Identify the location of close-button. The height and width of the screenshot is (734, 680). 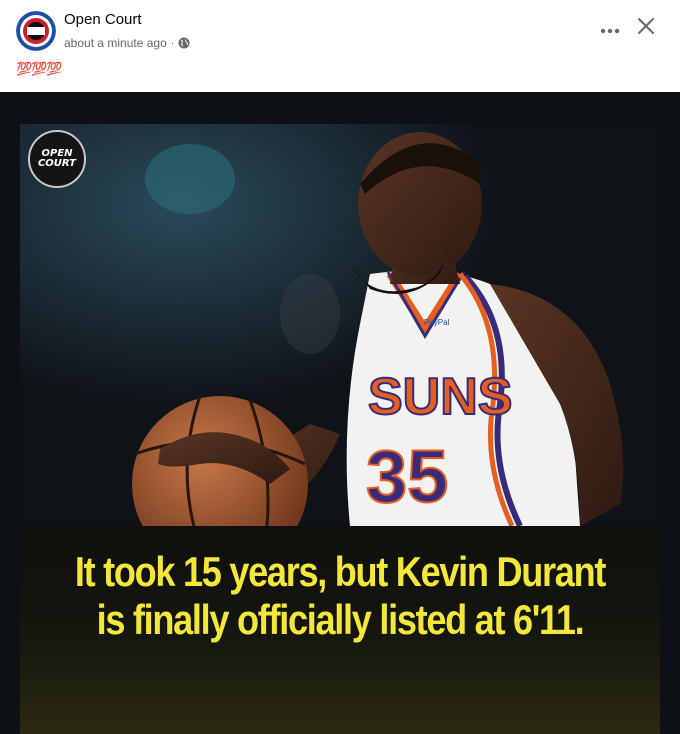
(646, 28).